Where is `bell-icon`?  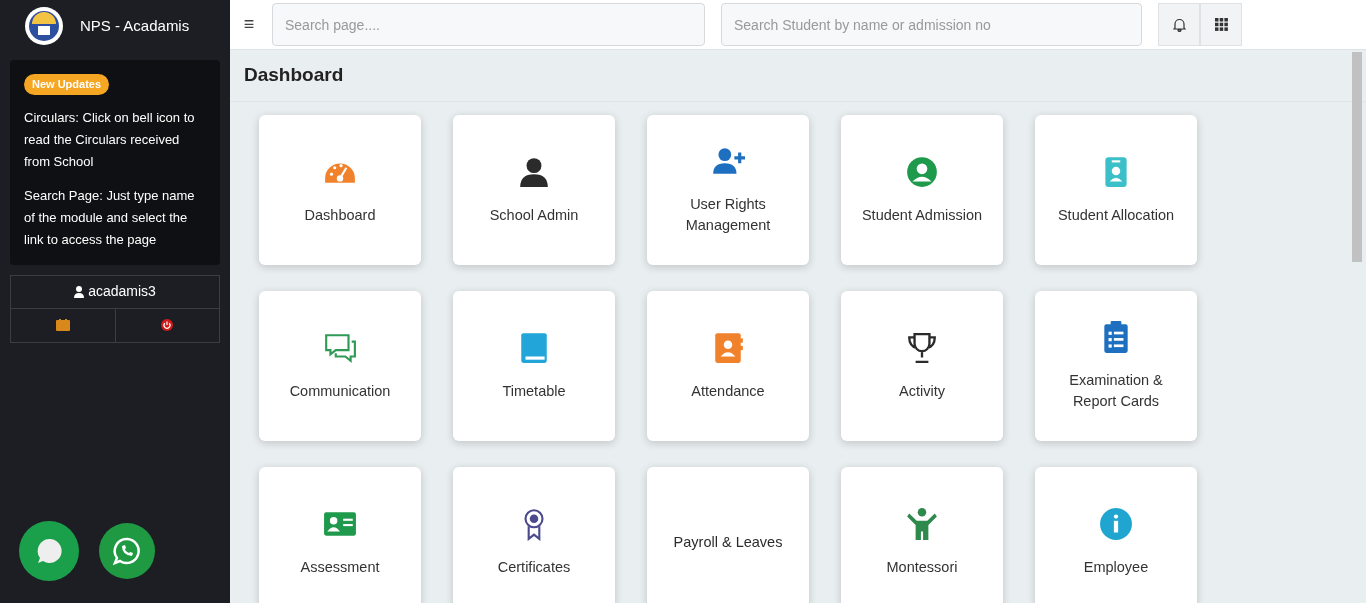
bell-icon is located at coordinates (1179, 24).